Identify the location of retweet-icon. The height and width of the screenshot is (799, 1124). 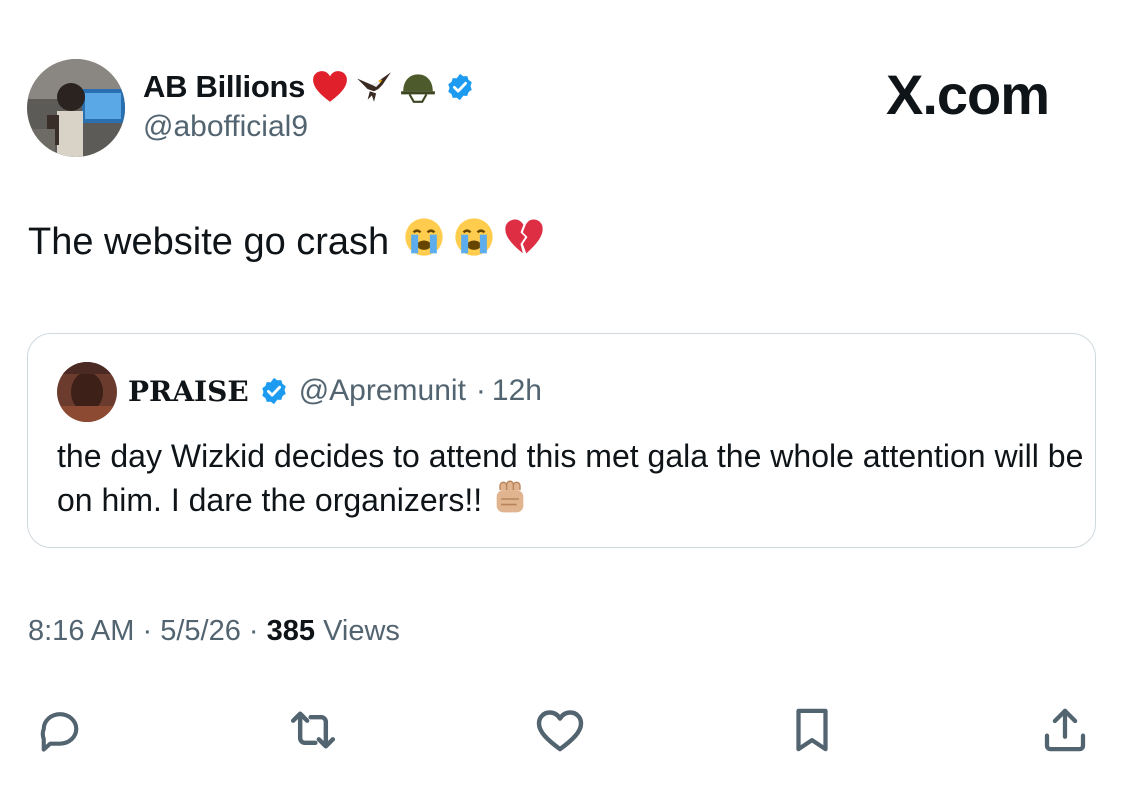
(313, 730).